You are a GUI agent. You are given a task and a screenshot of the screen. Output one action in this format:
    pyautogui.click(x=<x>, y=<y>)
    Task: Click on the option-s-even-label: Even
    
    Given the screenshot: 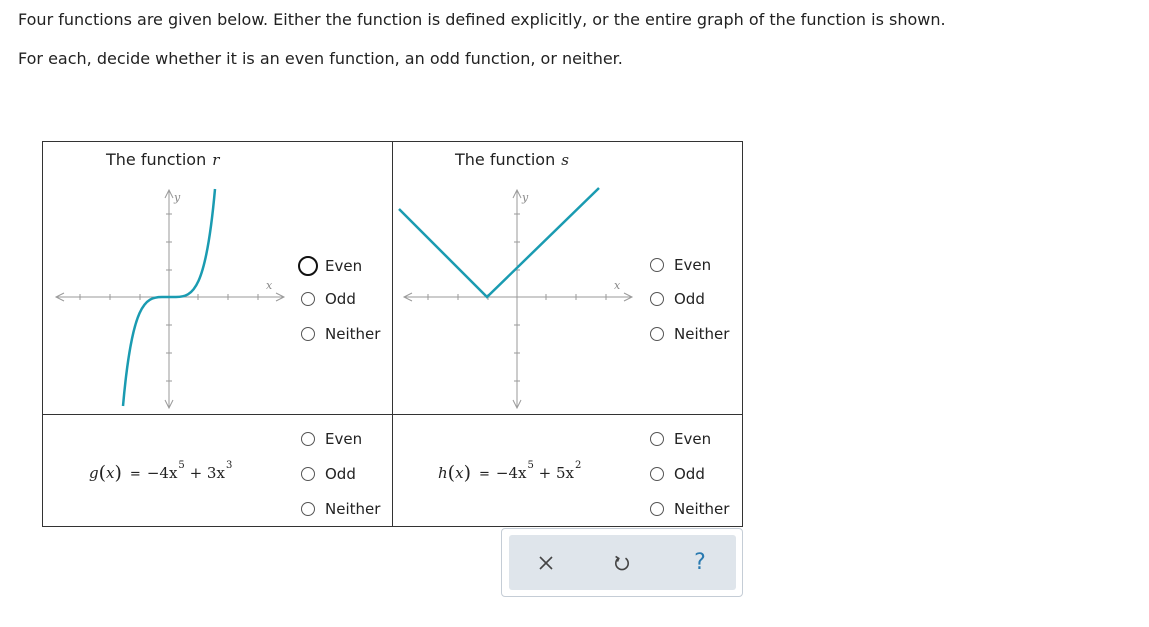 What is the action you would take?
    pyautogui.click(x=693, y=265)
    